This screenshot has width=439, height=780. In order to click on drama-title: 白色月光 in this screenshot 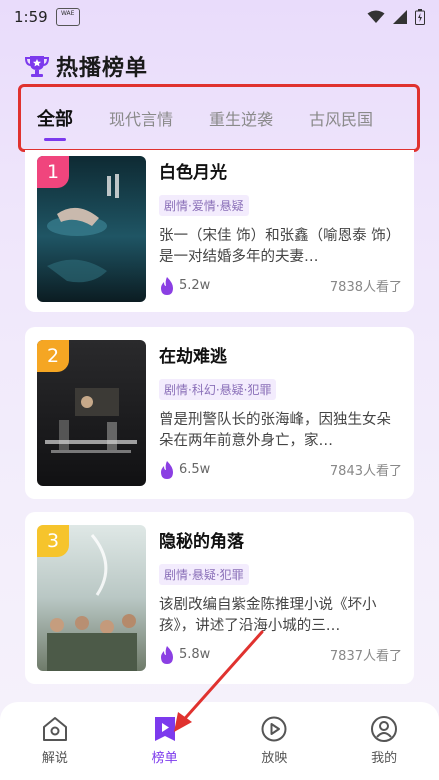, I will do `click(193, 173)`.